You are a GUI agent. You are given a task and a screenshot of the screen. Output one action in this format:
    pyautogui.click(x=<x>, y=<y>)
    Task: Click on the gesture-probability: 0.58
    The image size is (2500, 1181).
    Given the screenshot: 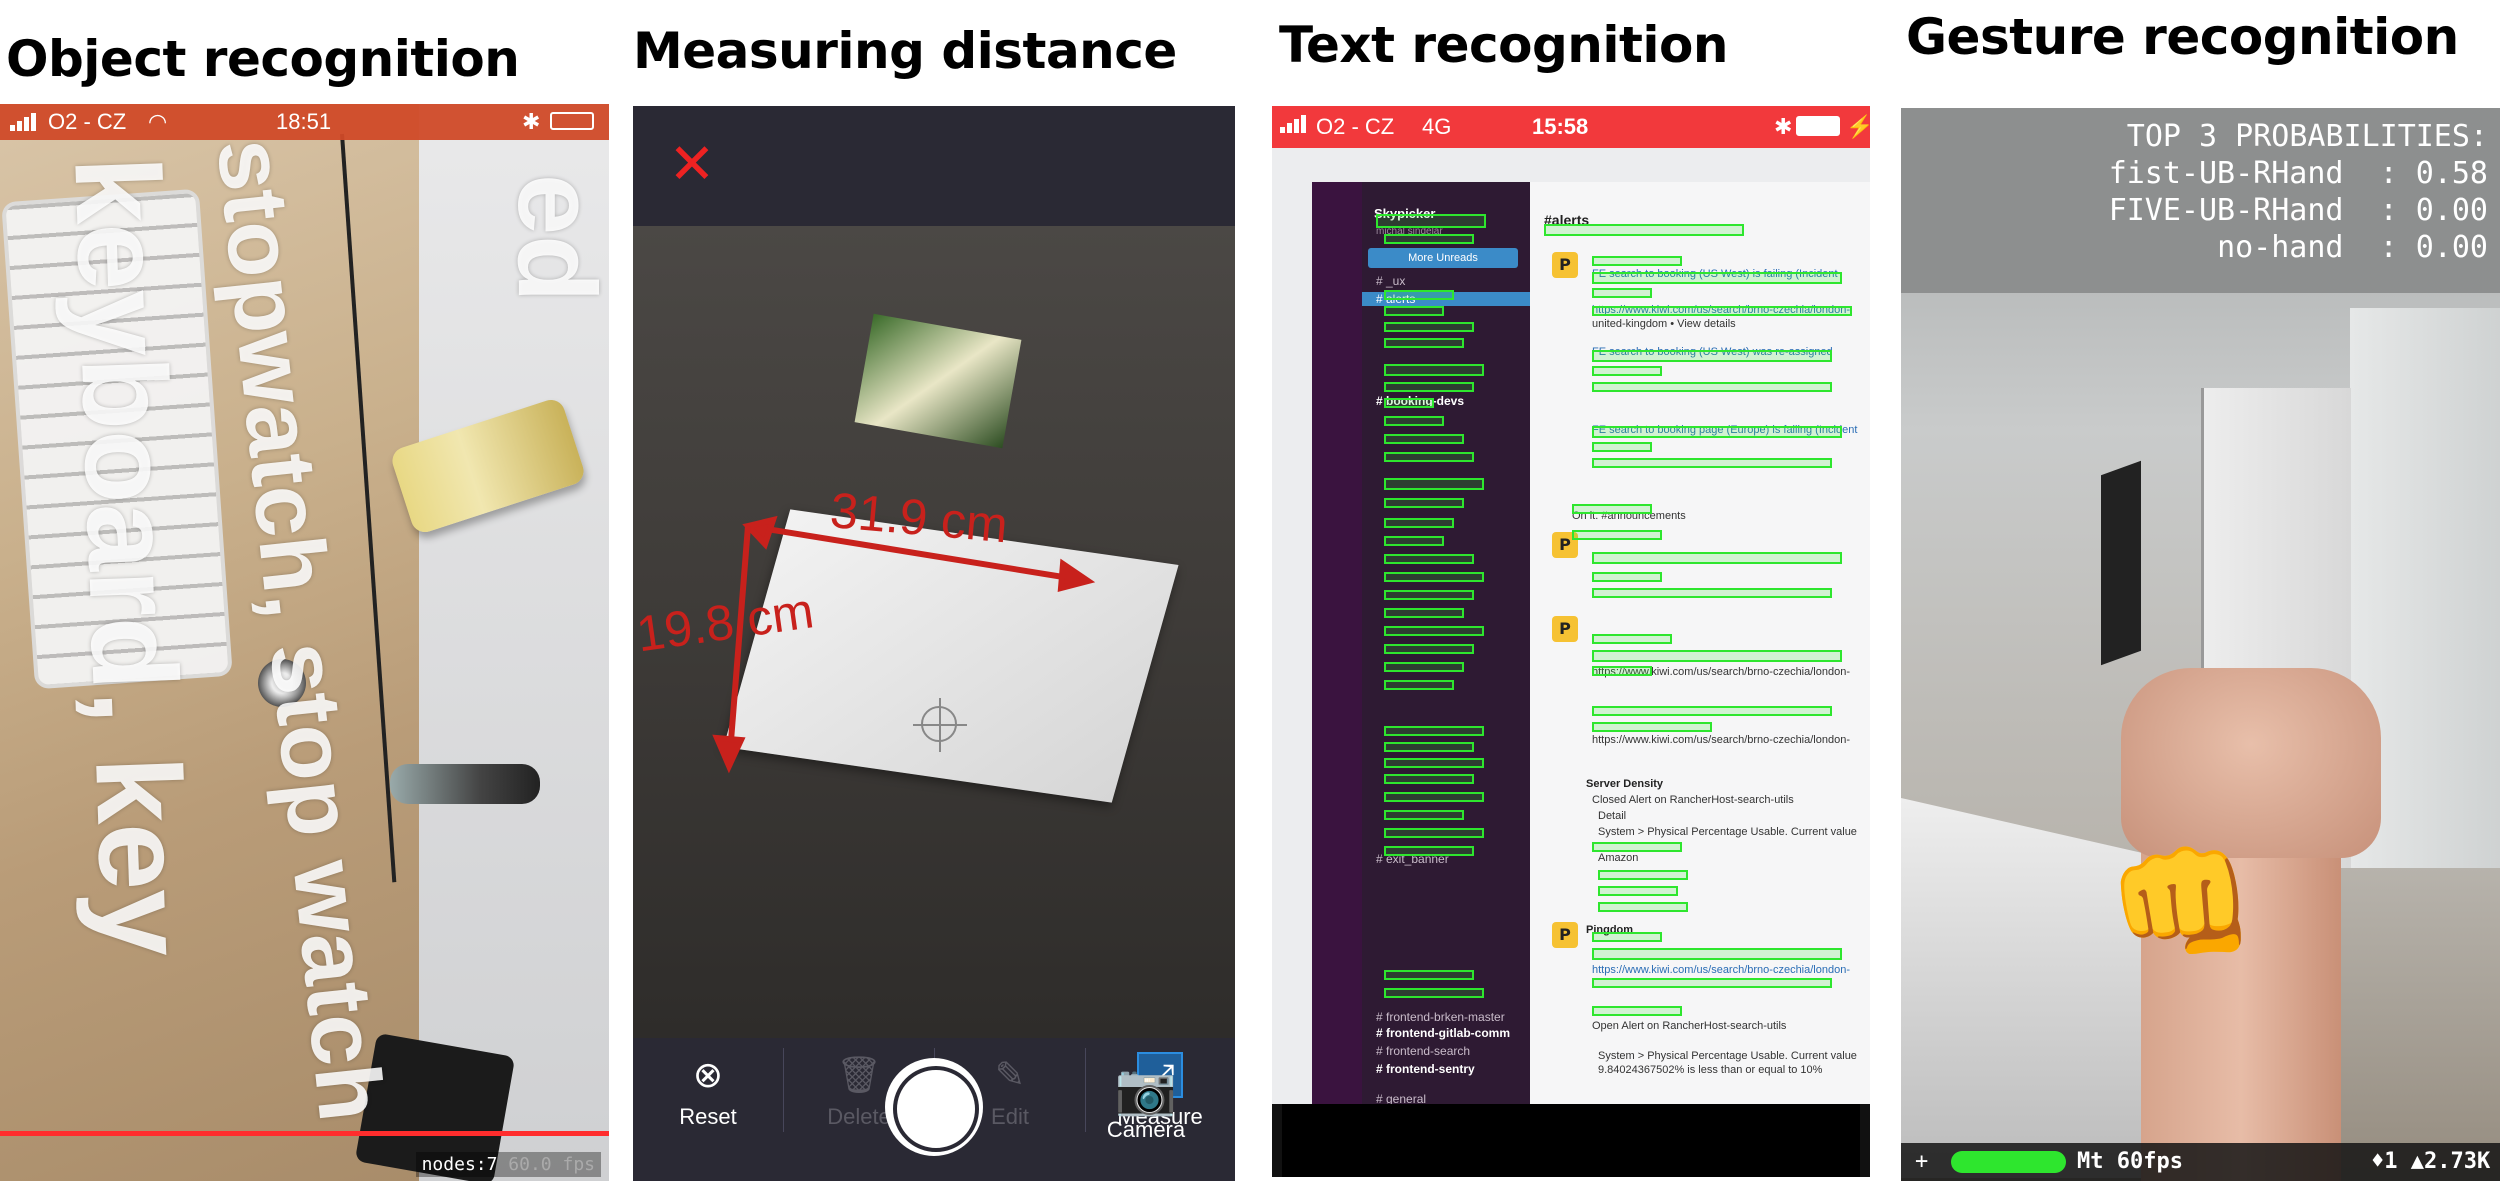 What is the action you would take?
    pyautogui.click(x=2451, y=173)
    